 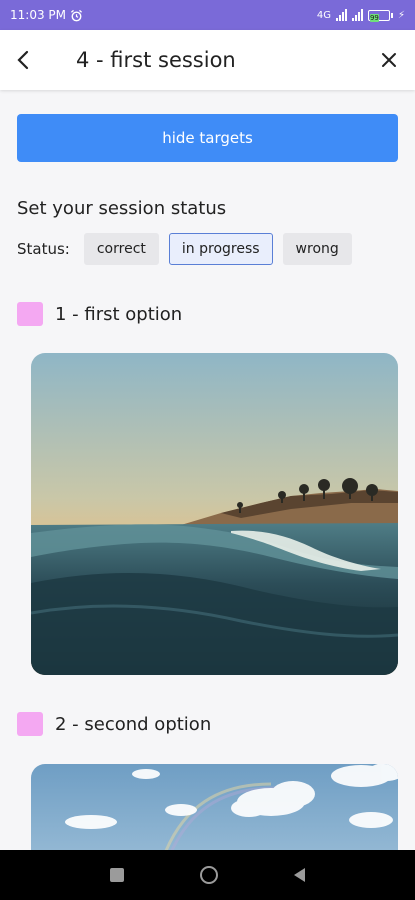 I want to click on status-chip-wrong: wrong, so click(x=317, y=249).